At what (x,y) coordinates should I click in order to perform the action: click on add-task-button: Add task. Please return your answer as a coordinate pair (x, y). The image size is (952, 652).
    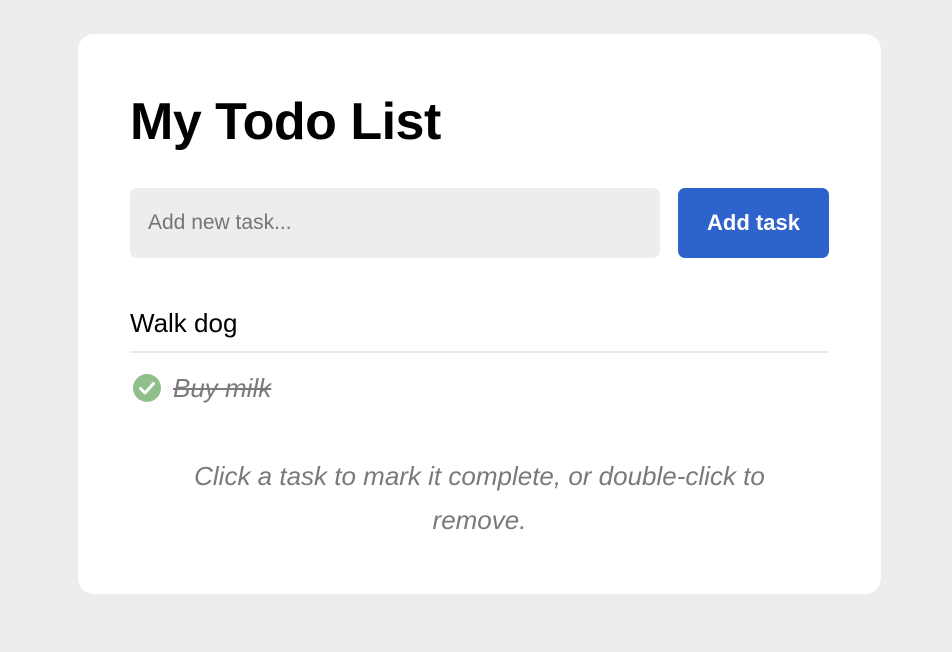
    Looking at the image, I should click on (753, 223).